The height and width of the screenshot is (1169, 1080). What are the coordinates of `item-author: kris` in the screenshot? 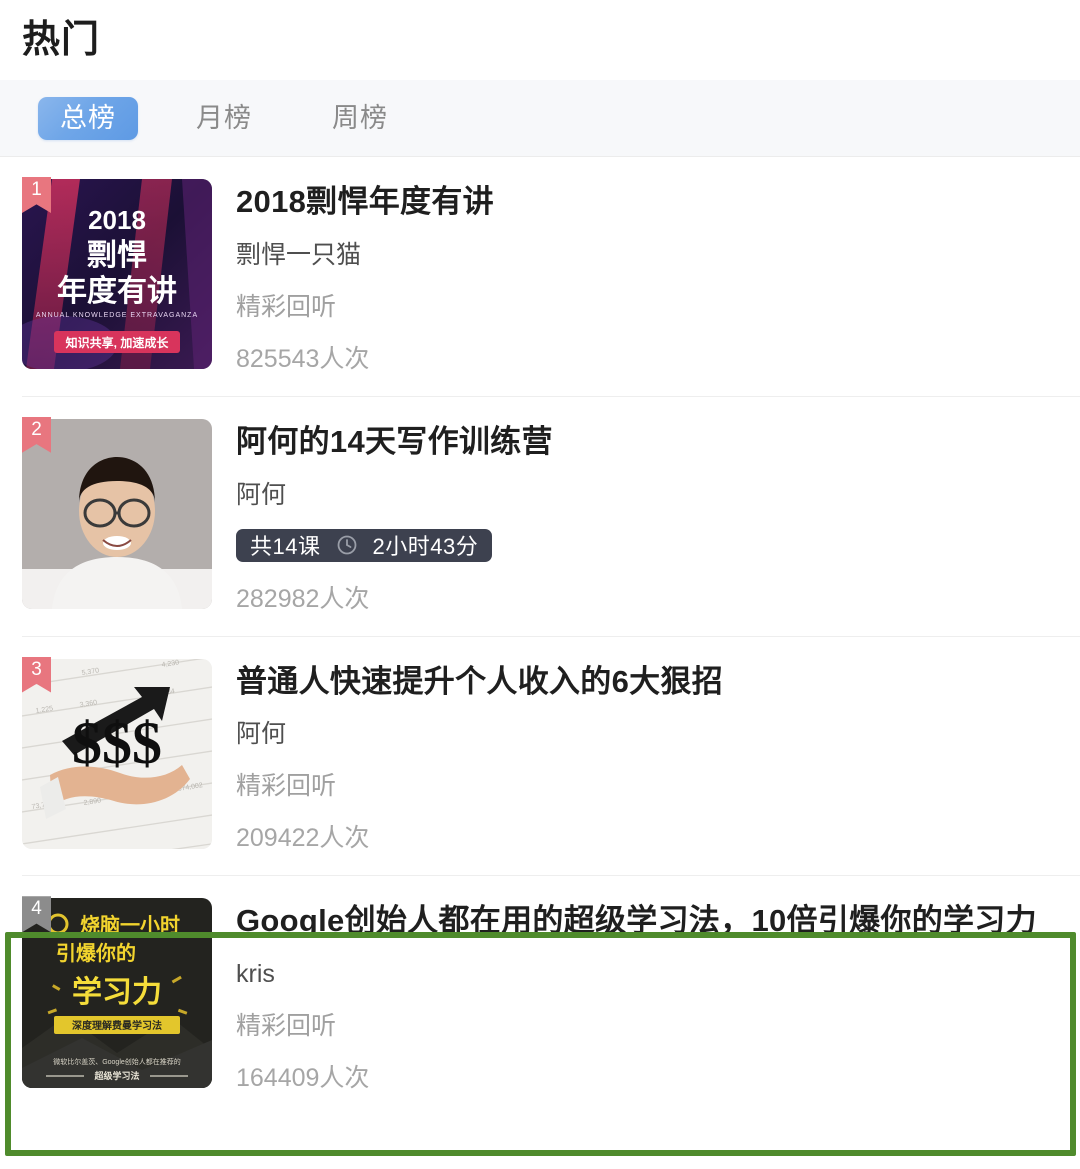 It's located at (255, 974).